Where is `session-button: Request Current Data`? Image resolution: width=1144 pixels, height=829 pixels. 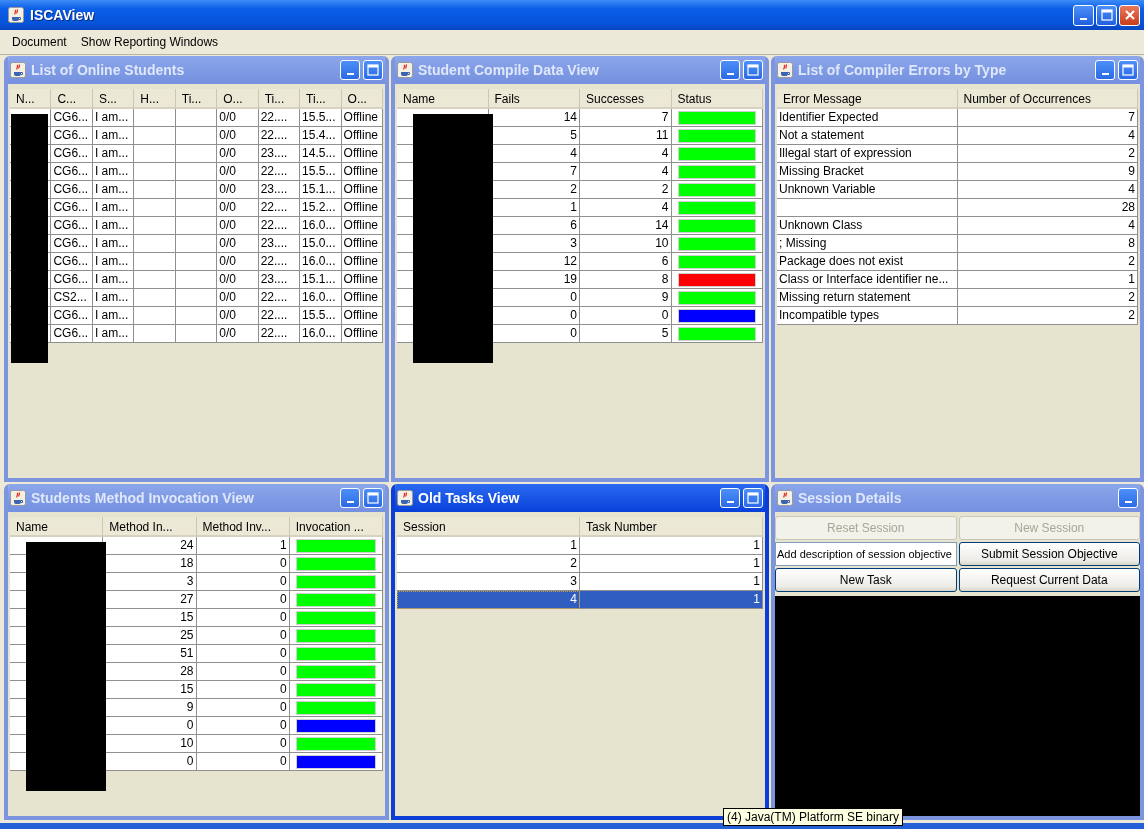 session-button: Request Current Data is located at coordinates (1049, 580).